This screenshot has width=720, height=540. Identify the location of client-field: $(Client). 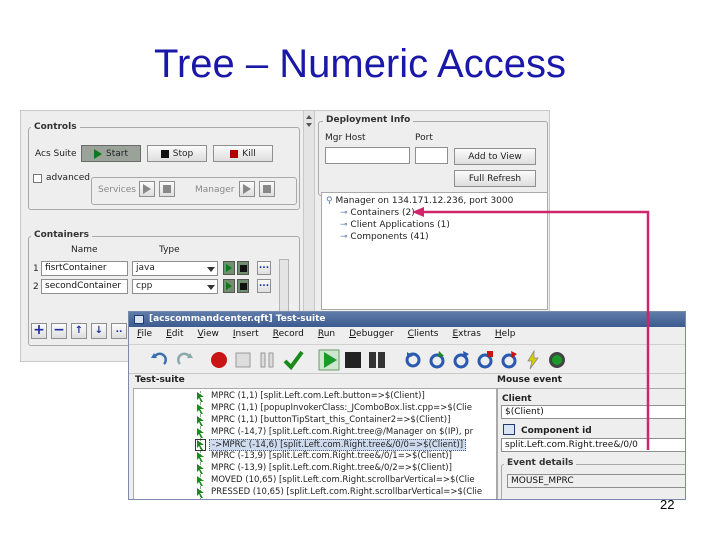
(593, 412).